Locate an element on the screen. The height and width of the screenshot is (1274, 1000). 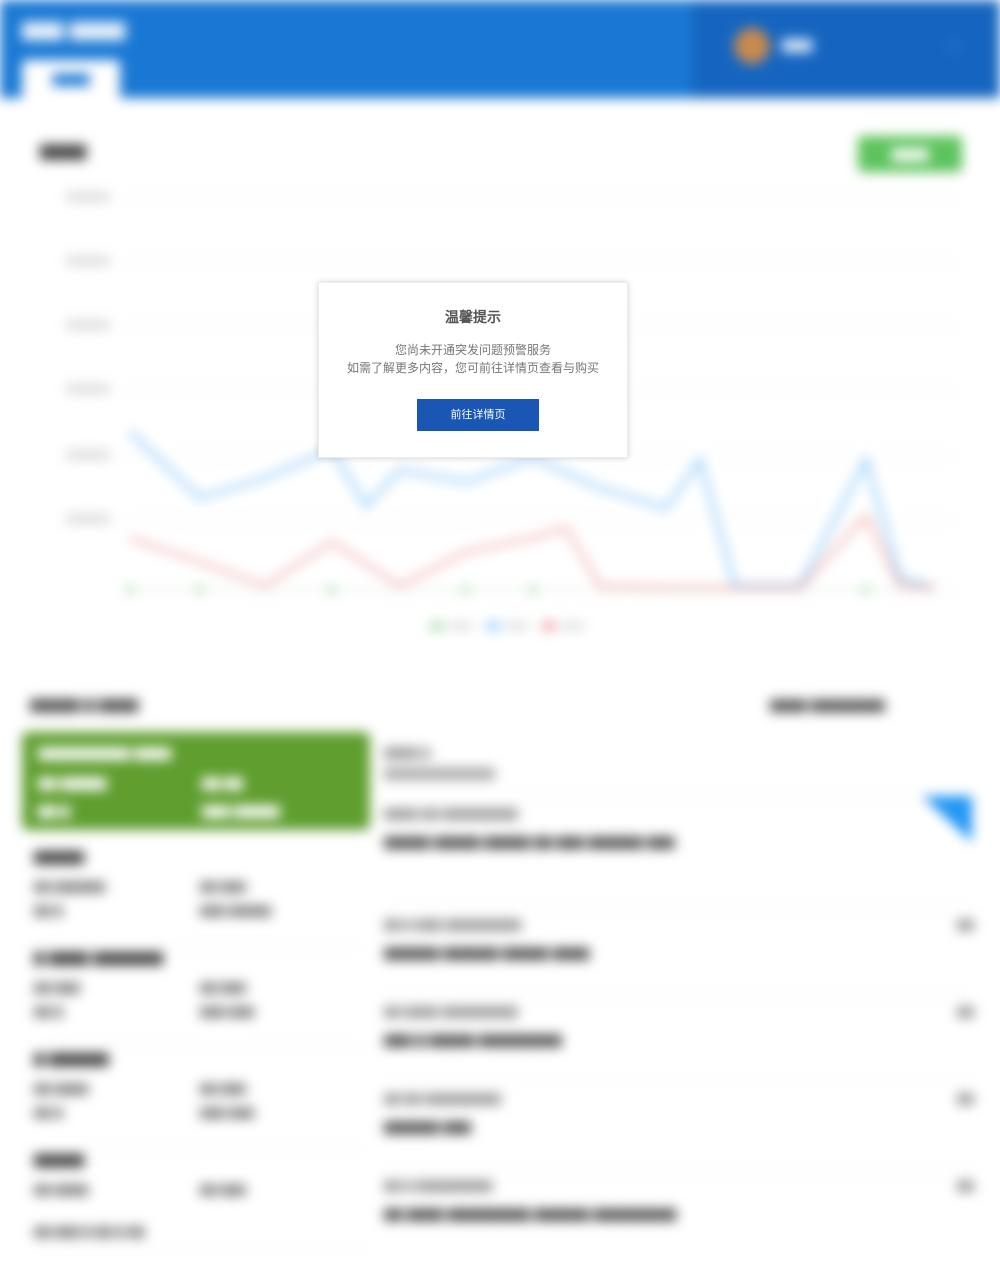
modal-message-line2: 如需了解更多内容，您可前往详情页查看与购买 is located at coordinates (472, 368).